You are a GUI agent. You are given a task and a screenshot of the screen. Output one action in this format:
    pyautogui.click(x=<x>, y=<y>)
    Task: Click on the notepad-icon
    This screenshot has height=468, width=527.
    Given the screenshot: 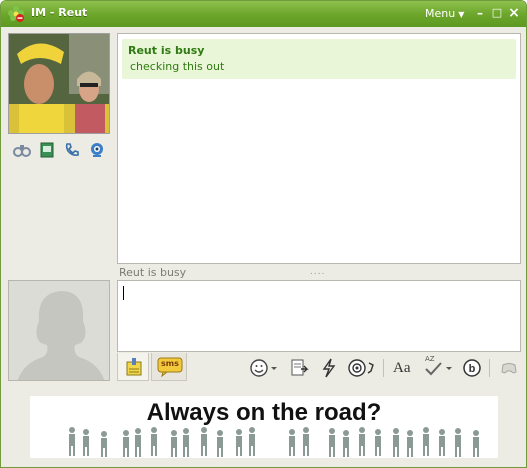 What is the action you would take?
    pyautogui.click(x=134, y=367)
    